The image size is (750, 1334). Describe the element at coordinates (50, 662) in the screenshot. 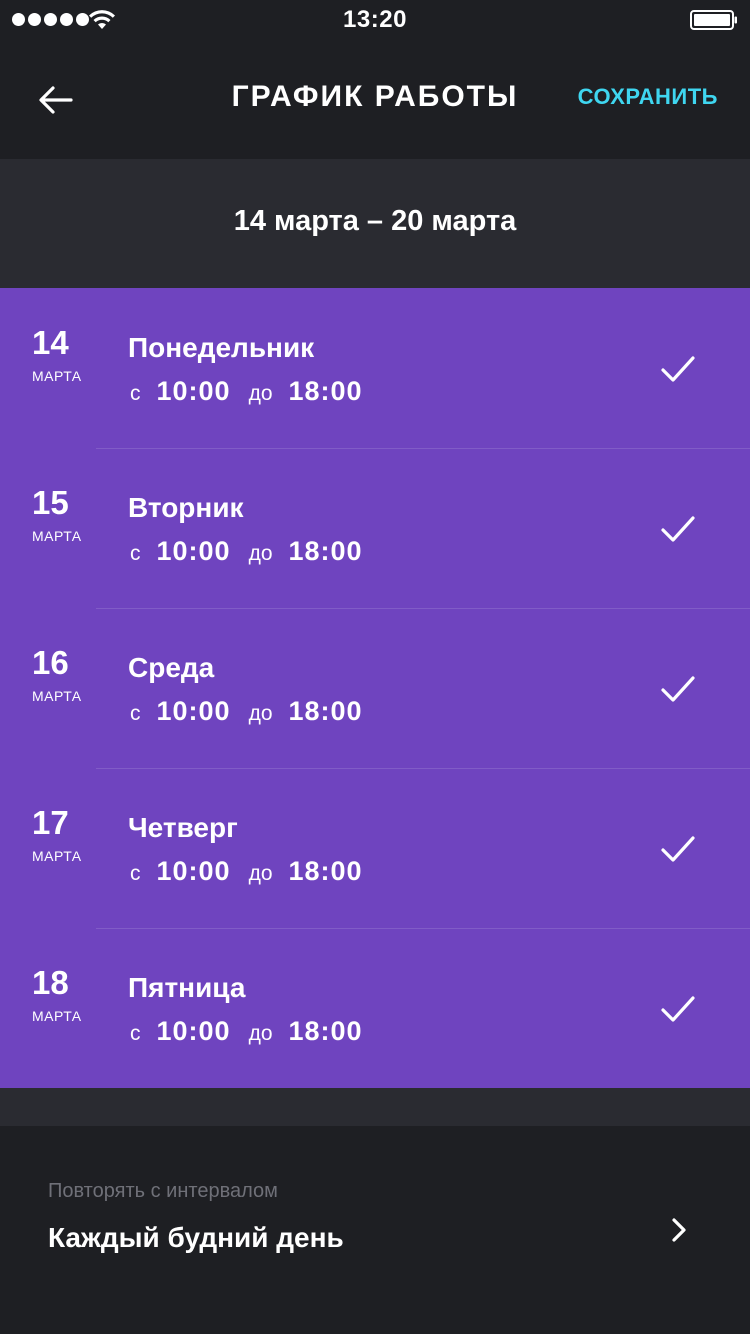

I see `day-date: 16` at that location.